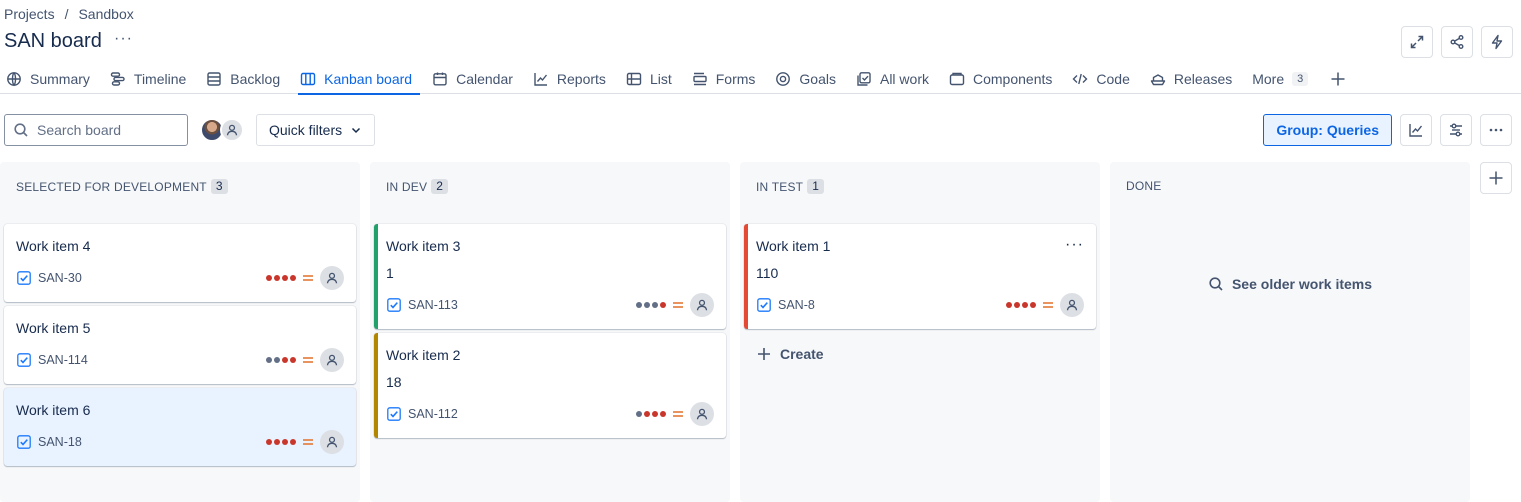  I want to click on group-by-button: Group: Queries, so click(1327, 130).